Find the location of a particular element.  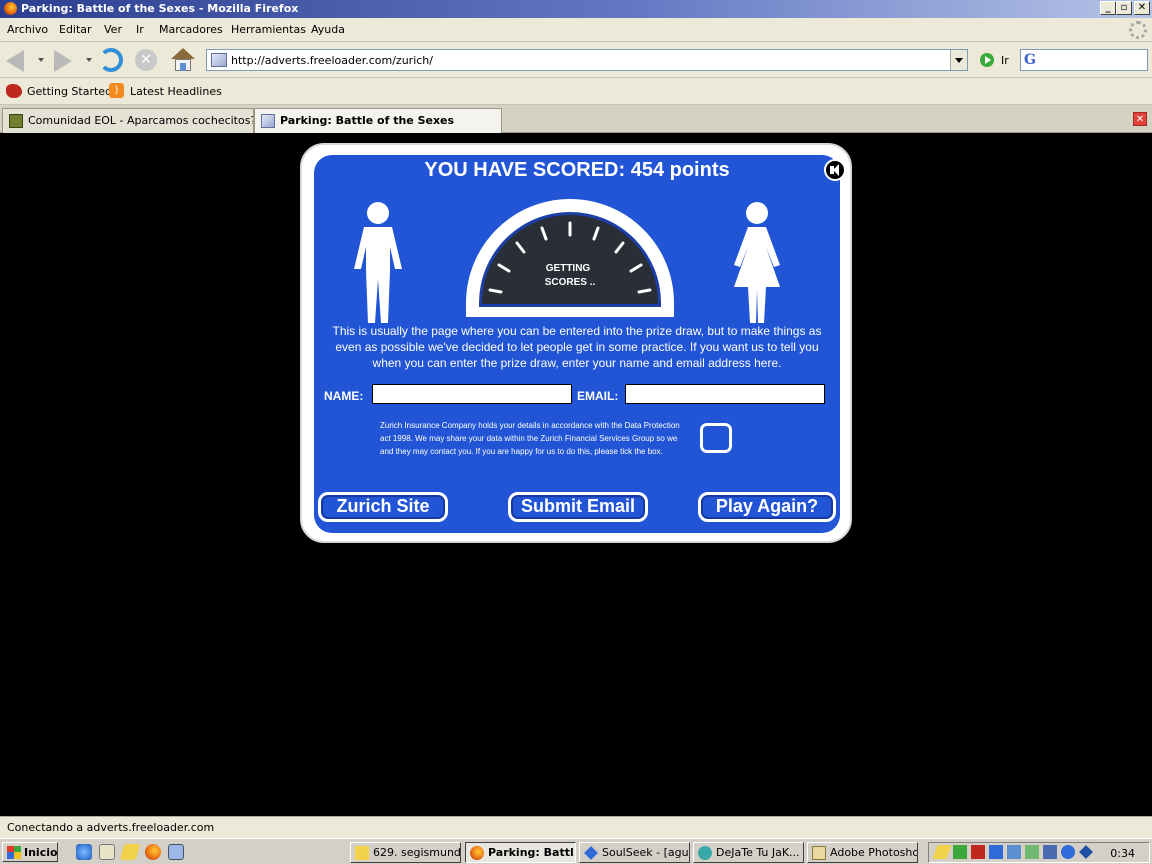

start-label: Inicio is located at coordinates (41, 852).